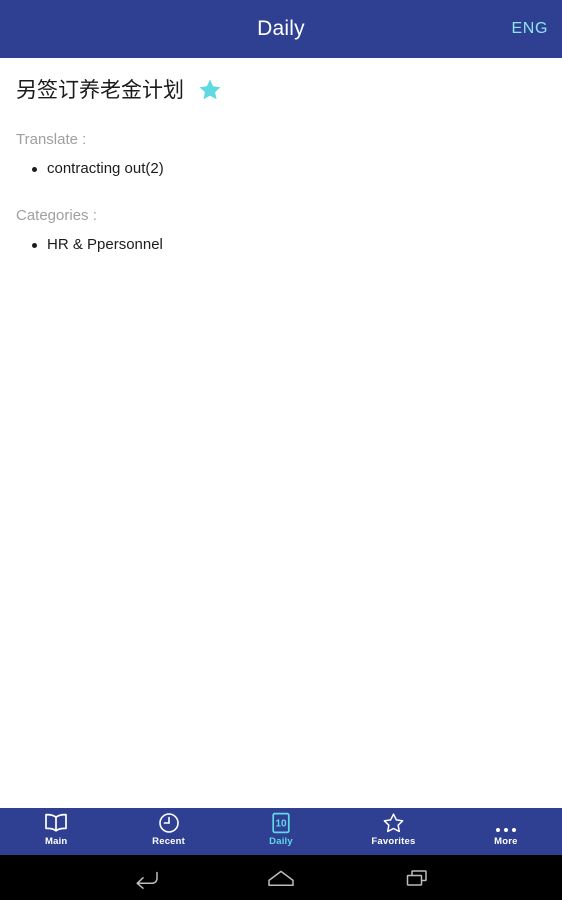 This screenshot has width=562, height=900. I want to click on tab-label: Favorites, so click(393, 841).